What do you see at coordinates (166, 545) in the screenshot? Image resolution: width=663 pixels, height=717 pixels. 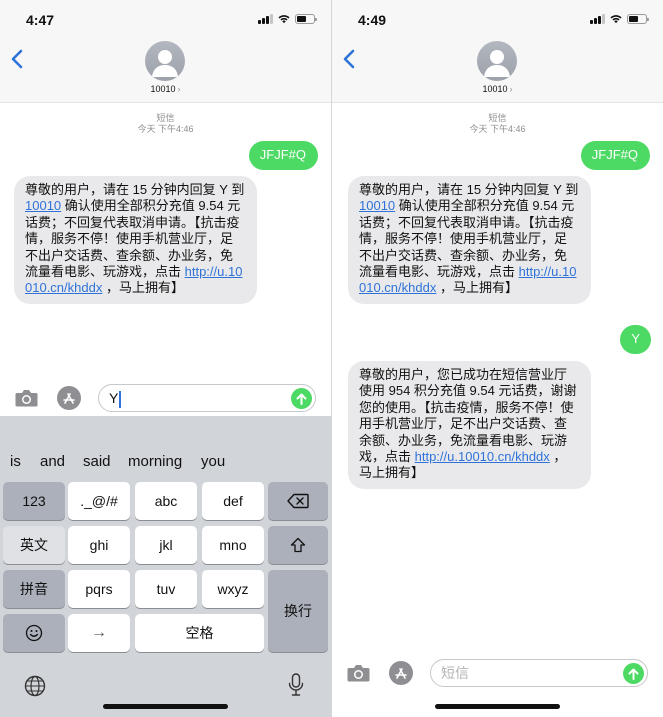 I see `key-jkl: jkl` at bounding box center [166, 545].